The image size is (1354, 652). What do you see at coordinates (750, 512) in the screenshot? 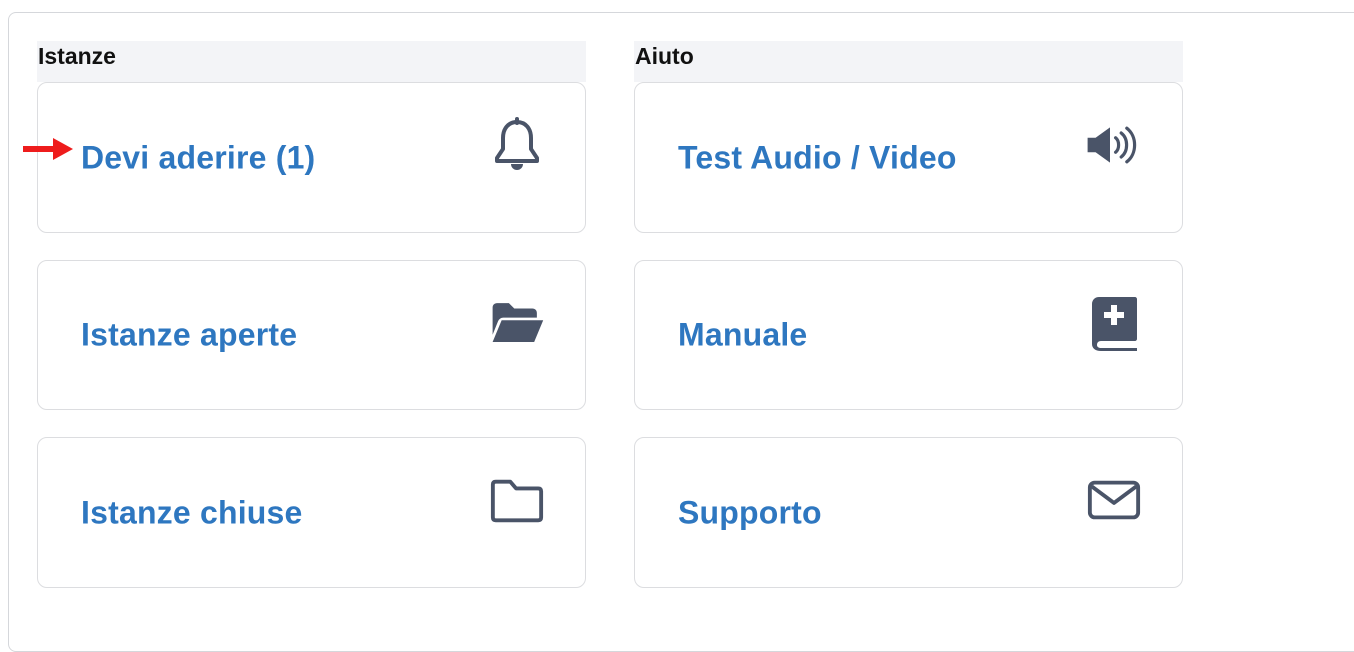
I see `card-label-supporto: Supporto` at bounding box center [750, 512].